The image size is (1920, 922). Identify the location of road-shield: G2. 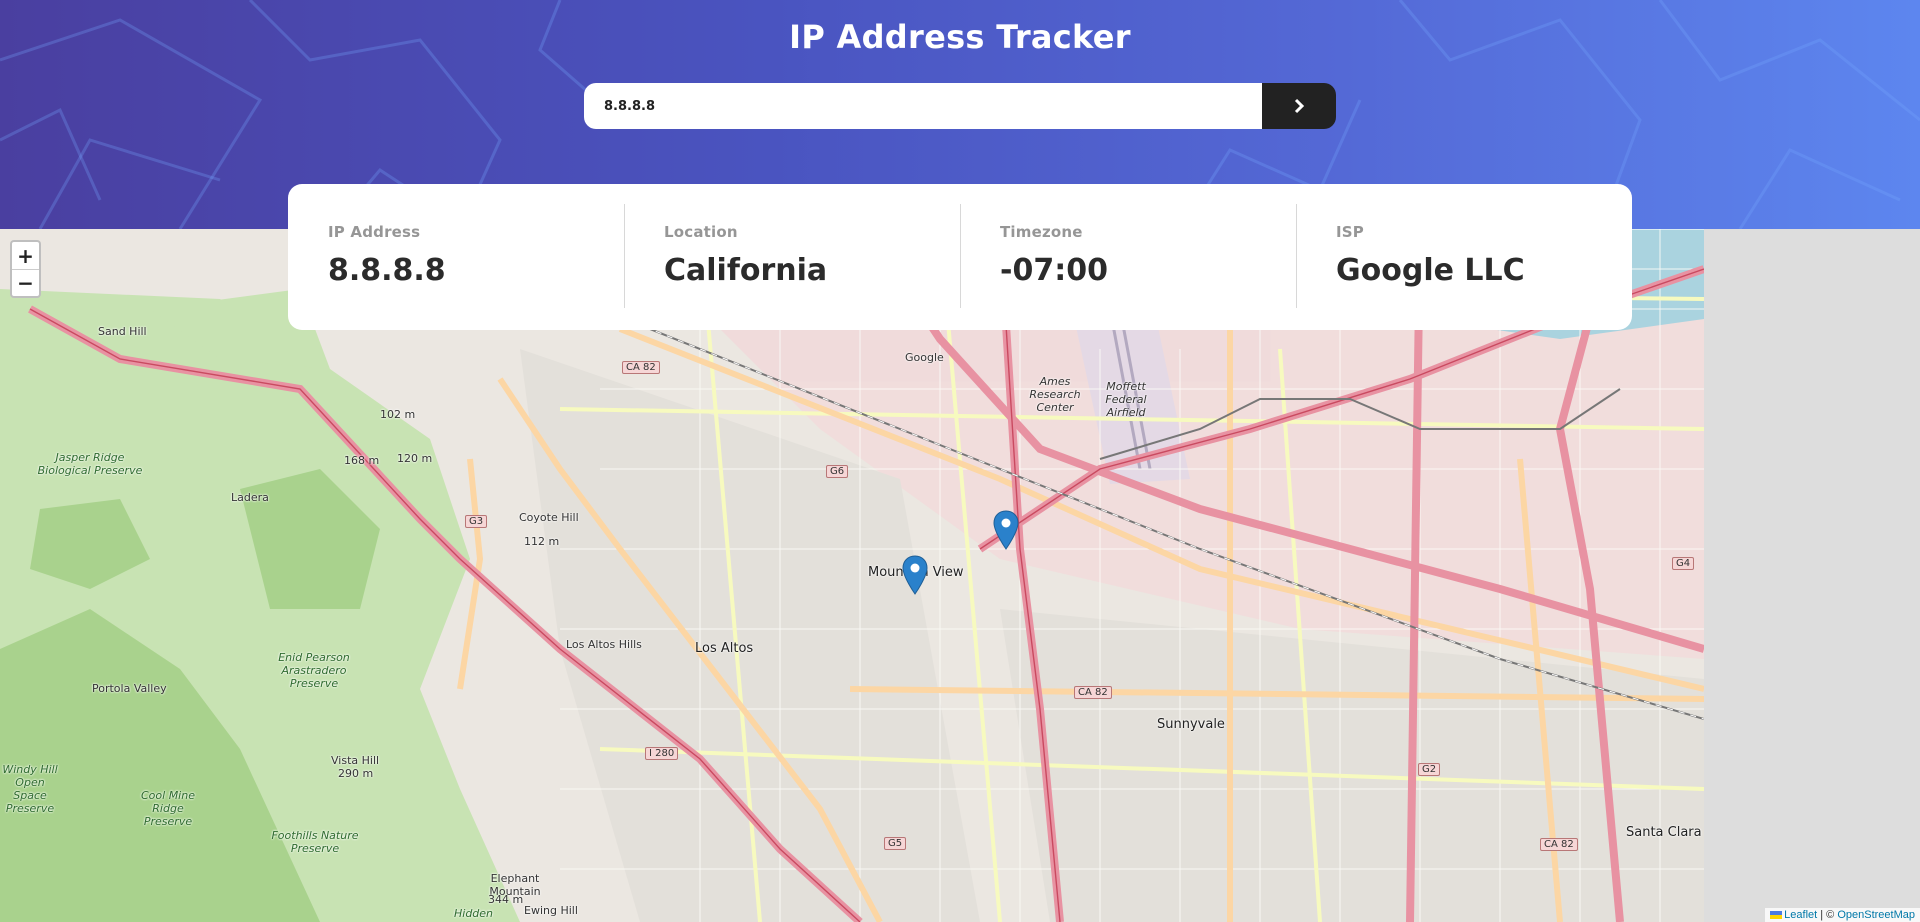
(1429, 769).